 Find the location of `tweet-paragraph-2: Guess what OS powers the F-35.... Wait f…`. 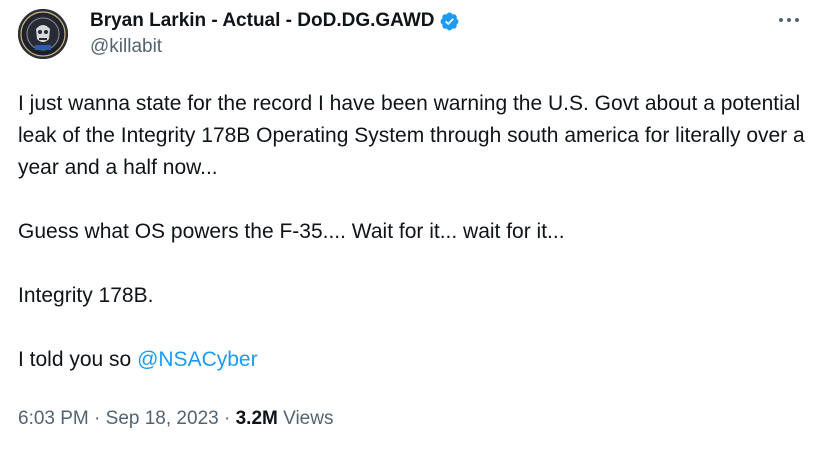

tweet-paragraph-2: Guess what OS powers the F-35.... Wait f… is located at coordinates (291, 231).